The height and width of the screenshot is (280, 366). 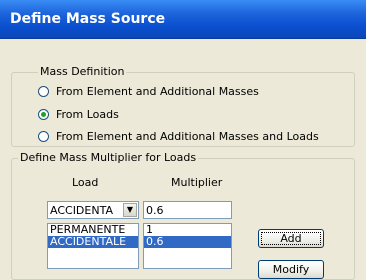 I want to click on window-title: Define Mass Source, so click(x=88, y=19).